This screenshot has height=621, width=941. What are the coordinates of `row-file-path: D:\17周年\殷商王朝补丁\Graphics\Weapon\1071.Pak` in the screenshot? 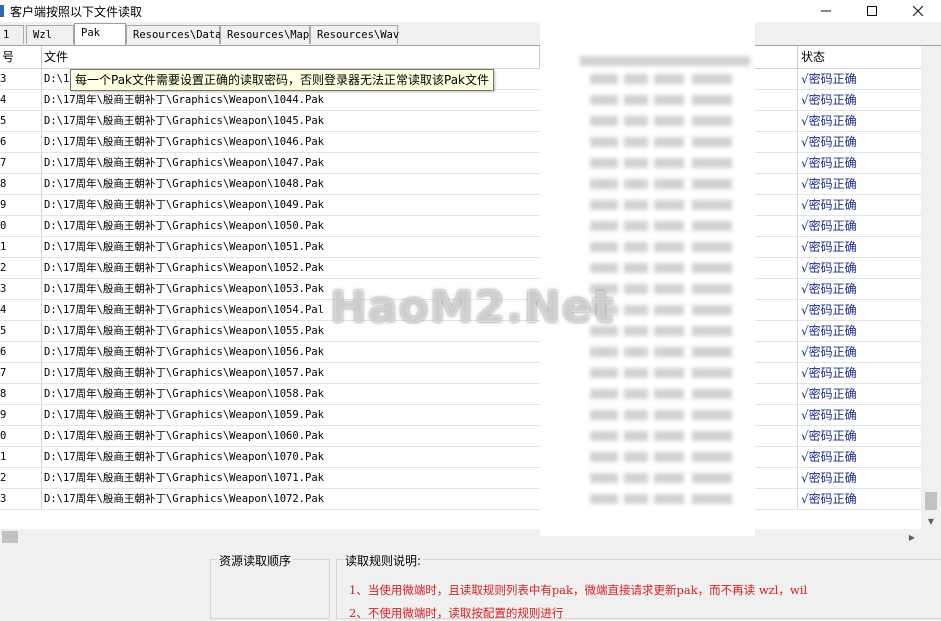 It's located at (184, 478).